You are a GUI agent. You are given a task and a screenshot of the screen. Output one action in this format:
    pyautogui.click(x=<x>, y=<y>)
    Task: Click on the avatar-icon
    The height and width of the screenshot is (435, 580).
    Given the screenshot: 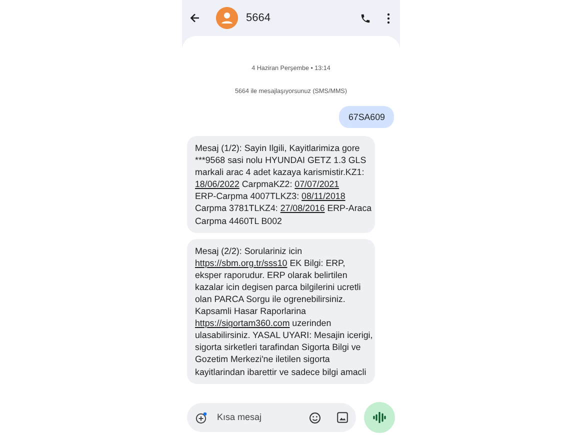 What is the action you would take?
    pyautogui.click(x=227, y=18)
    